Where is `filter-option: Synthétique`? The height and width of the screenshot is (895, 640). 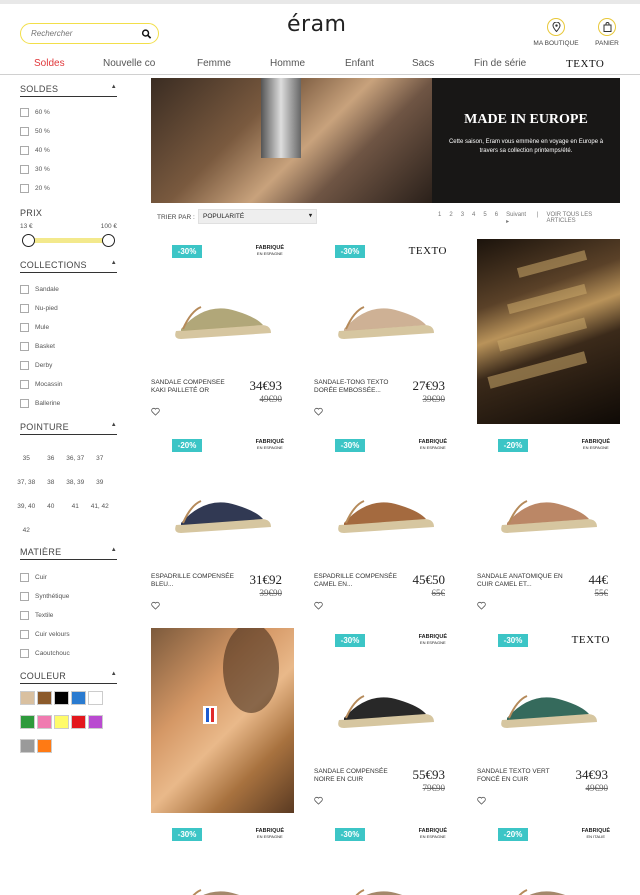 filter-option: Synthétique is located at coordinates (68, 596).